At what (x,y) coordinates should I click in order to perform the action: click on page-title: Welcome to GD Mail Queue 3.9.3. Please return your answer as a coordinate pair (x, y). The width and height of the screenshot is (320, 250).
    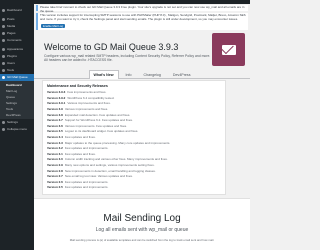
    Looking at the image, I should click on (111, 47).